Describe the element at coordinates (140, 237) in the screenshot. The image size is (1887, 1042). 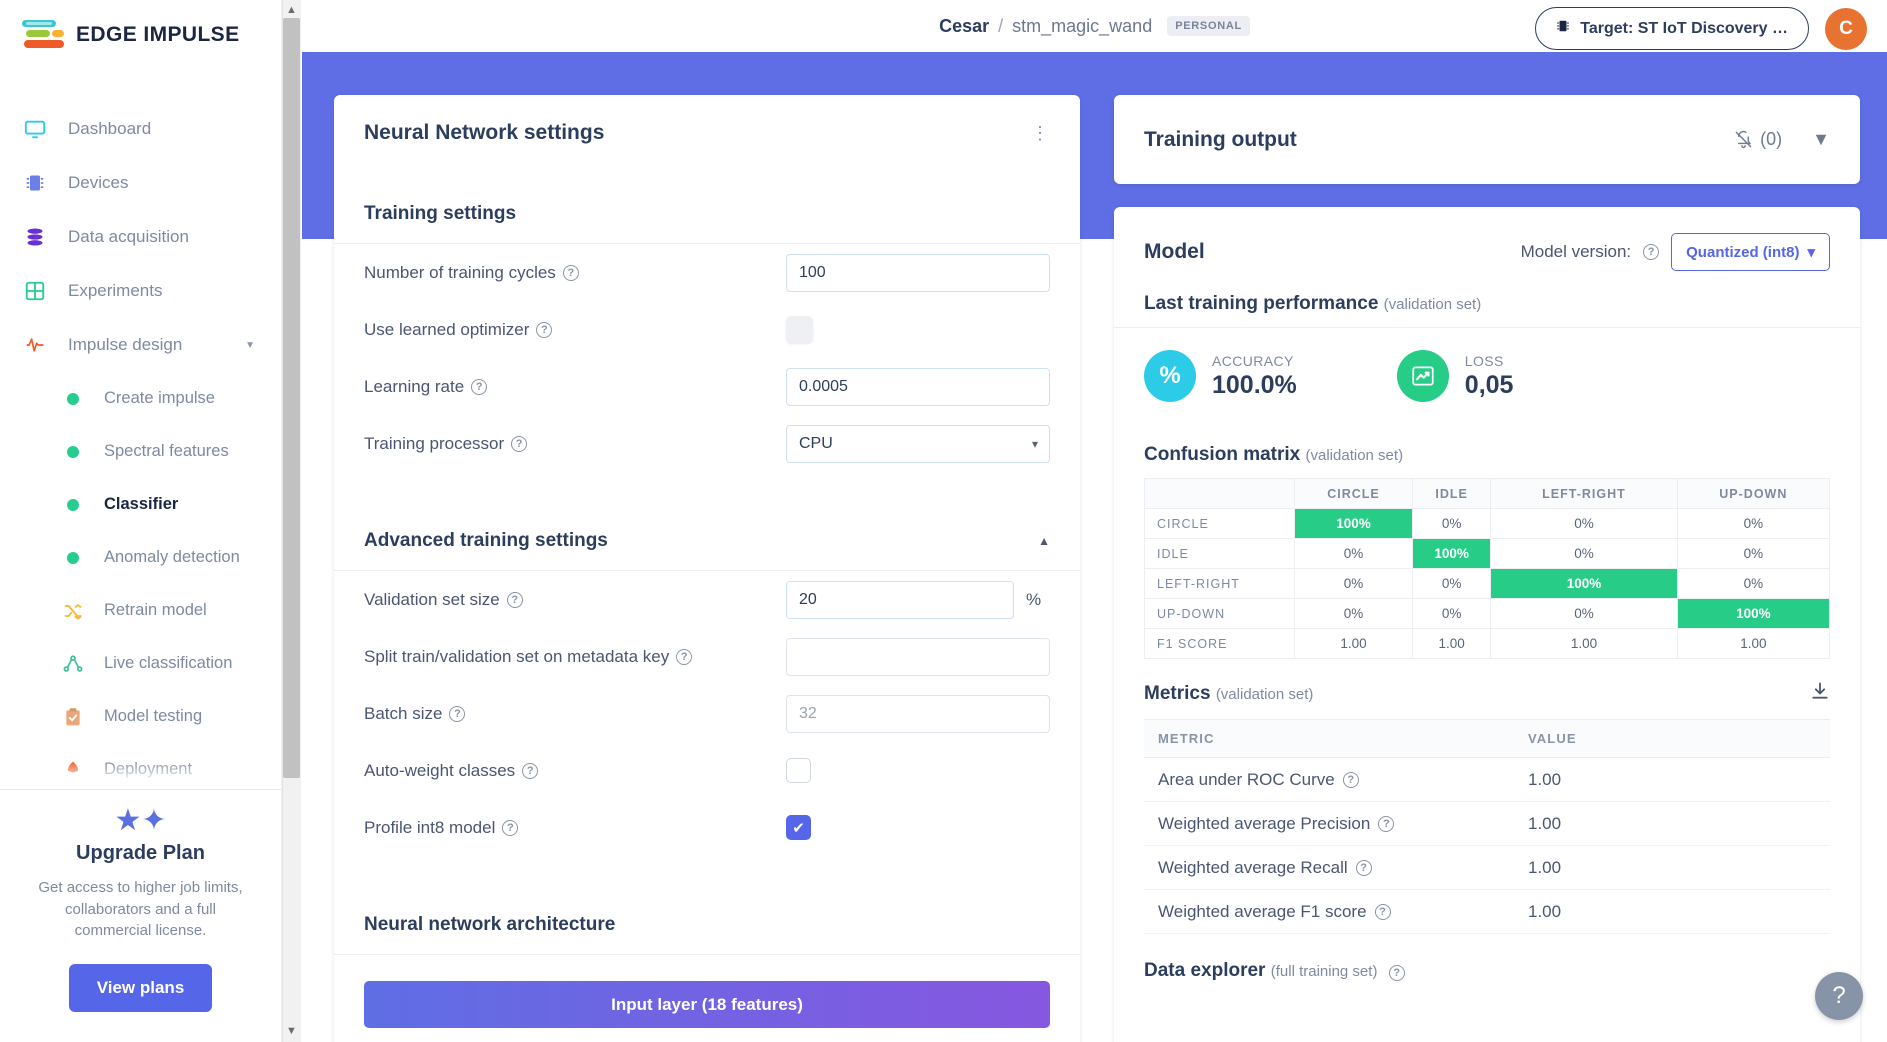
I see `sidebar-item-data-acquisition: Data acquisition` at that location.